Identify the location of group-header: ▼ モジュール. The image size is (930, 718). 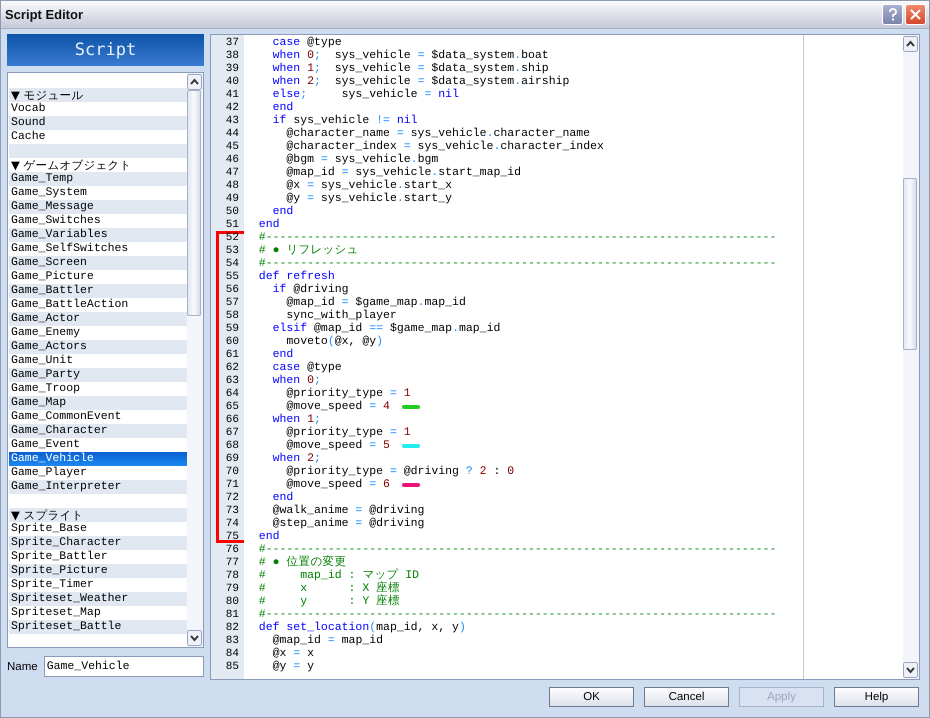
(98, 95).